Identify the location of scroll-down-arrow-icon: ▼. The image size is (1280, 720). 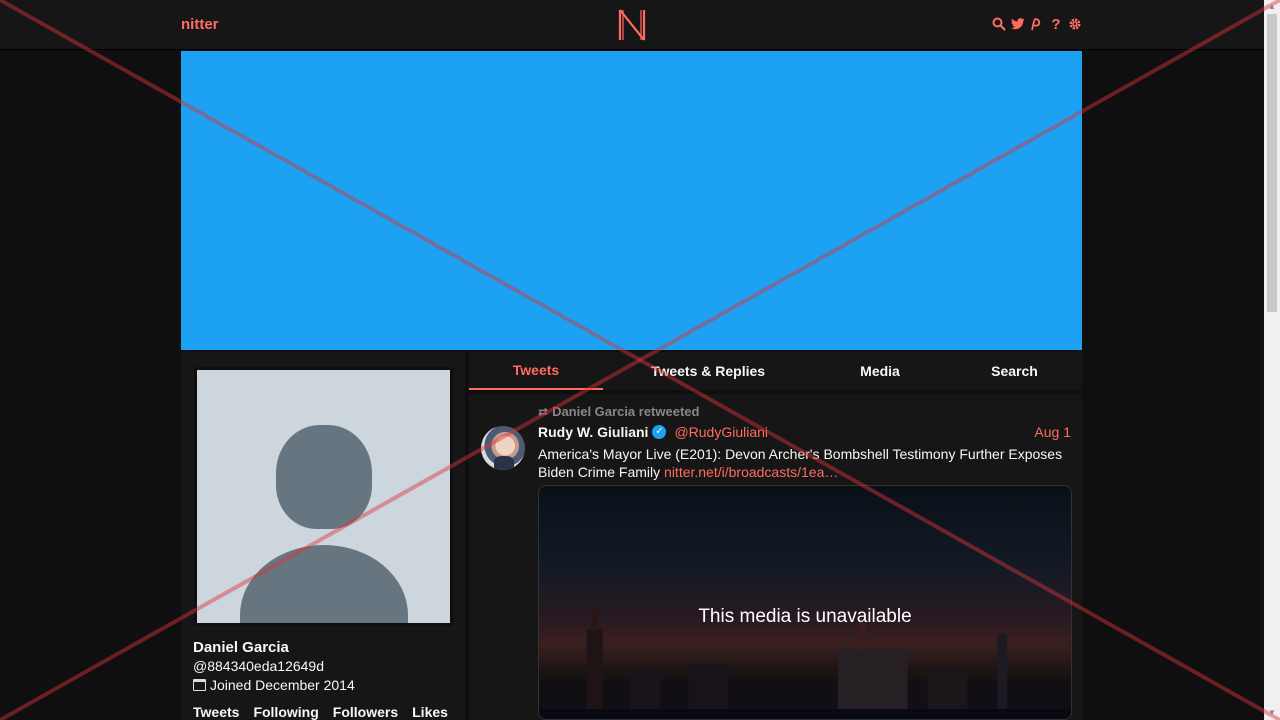
(1272, 713).